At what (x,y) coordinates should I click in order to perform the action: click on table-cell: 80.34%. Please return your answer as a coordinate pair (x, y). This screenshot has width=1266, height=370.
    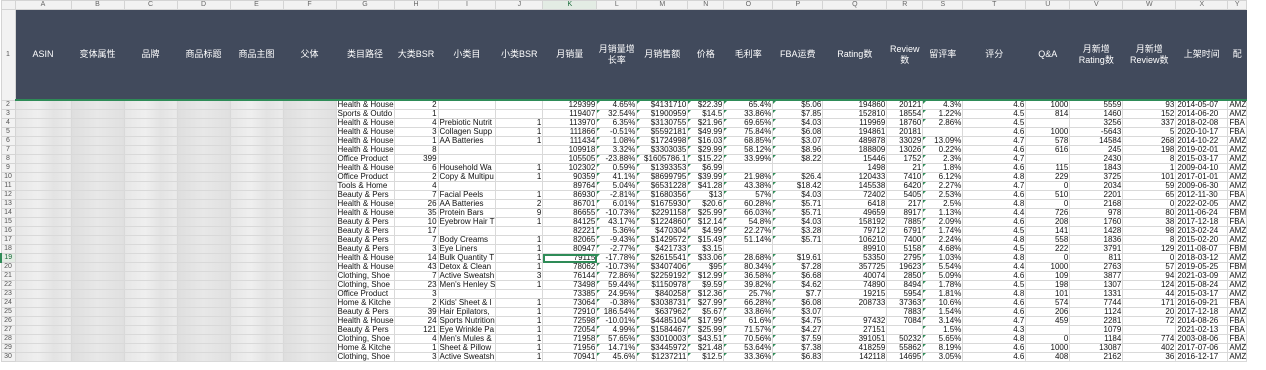
    Looking at the image, I should click on (748, 267).